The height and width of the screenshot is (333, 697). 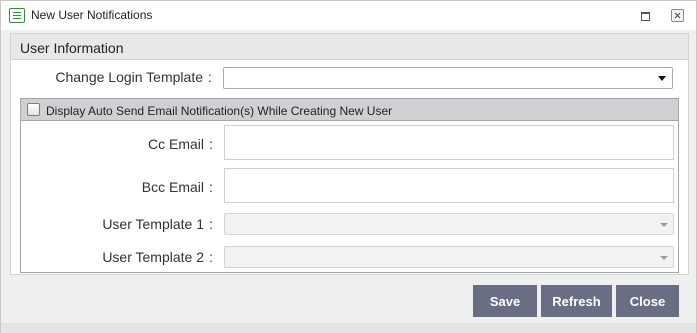 I want to click on cc-email-field, so click(x=449, y=142).